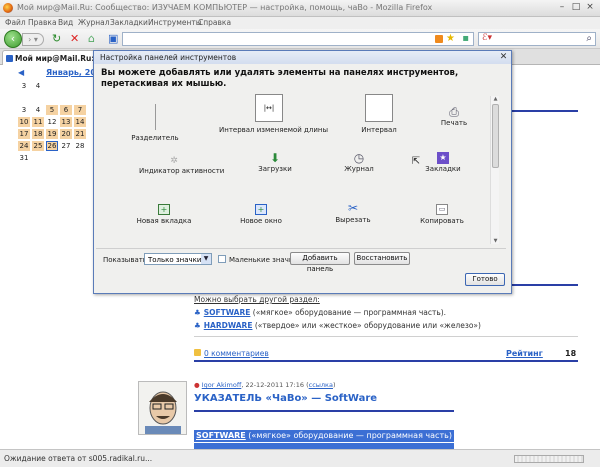  Describe the element at coordinates (487, 38) in the screenshot. I see `search-engine-icon: ℰ▾` at that location.